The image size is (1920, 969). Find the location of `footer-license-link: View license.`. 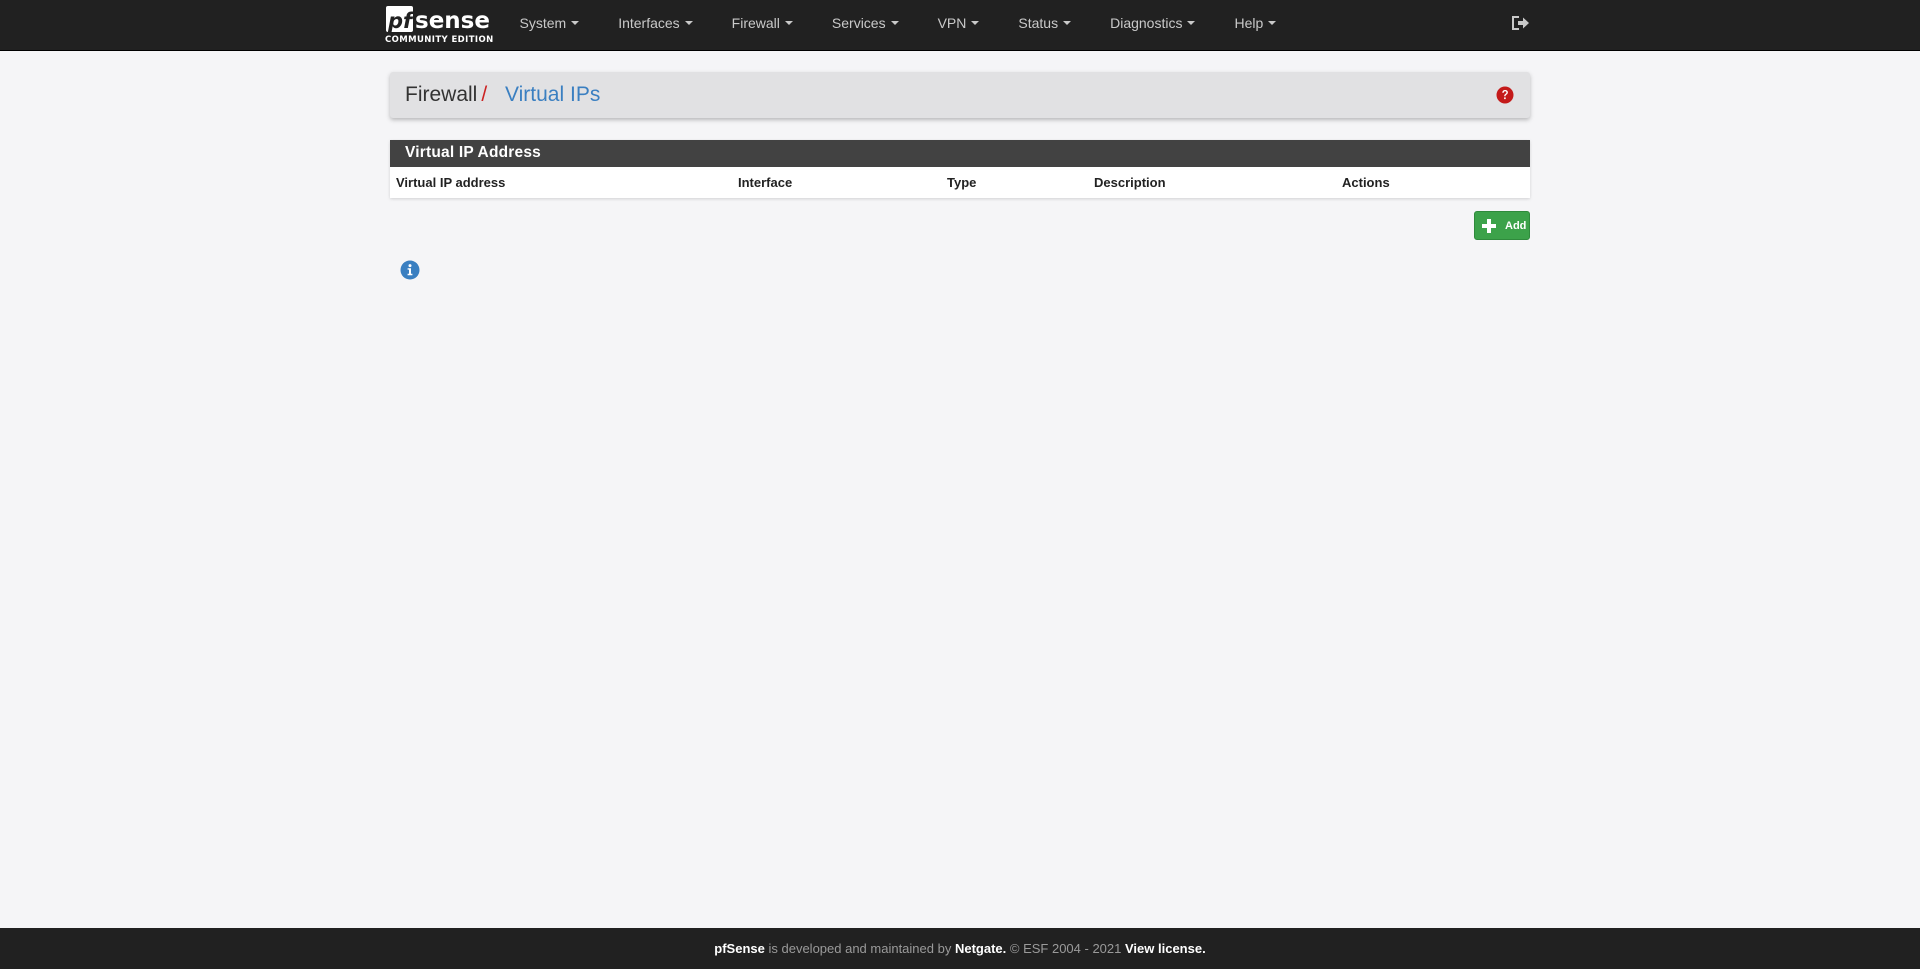

footer-license-link: View license. is located at coordinates (1165, 948).